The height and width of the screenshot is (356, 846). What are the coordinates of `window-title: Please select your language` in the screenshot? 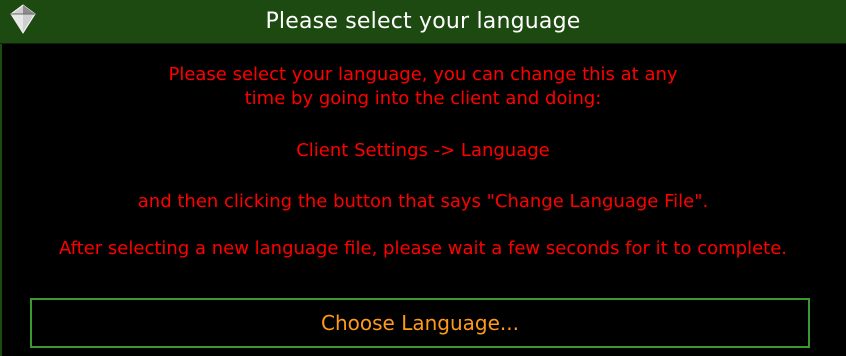 It's located at (423, 21).